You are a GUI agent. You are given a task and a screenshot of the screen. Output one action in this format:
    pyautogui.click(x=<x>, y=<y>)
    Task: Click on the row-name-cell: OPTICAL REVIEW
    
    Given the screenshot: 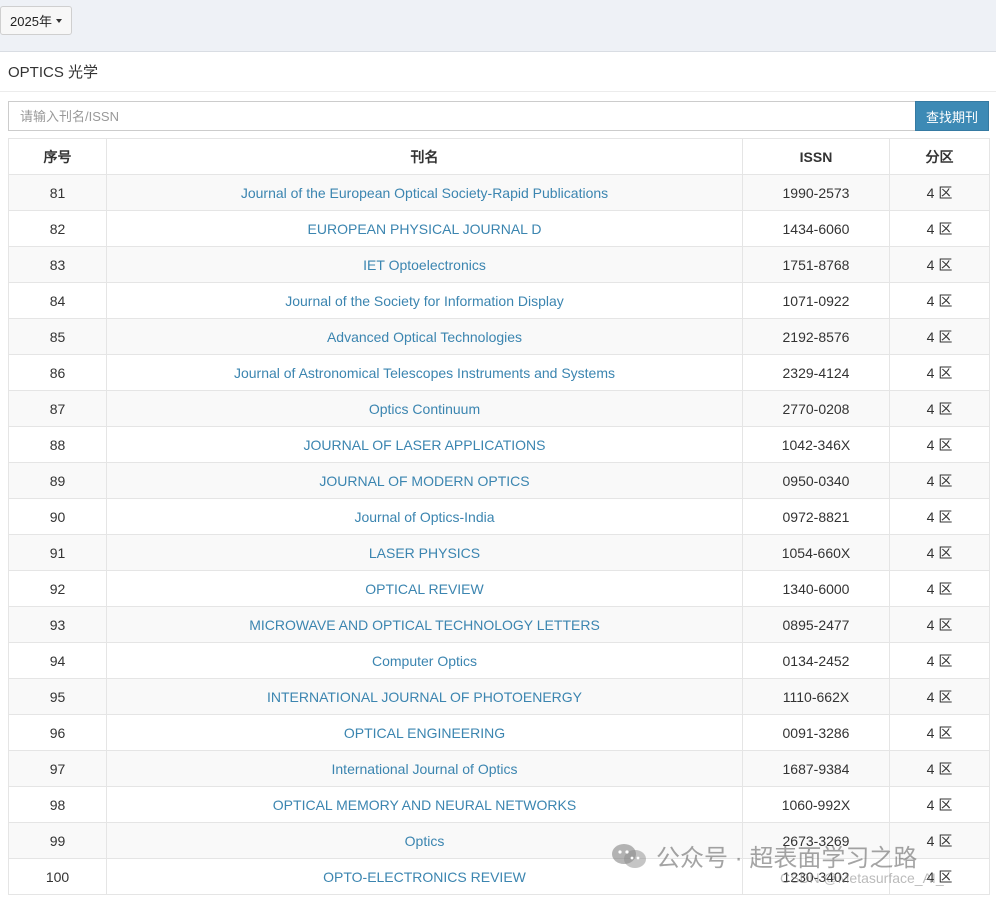 What is the action you would take?
    pyautogui.click(x=424, y=588)
    